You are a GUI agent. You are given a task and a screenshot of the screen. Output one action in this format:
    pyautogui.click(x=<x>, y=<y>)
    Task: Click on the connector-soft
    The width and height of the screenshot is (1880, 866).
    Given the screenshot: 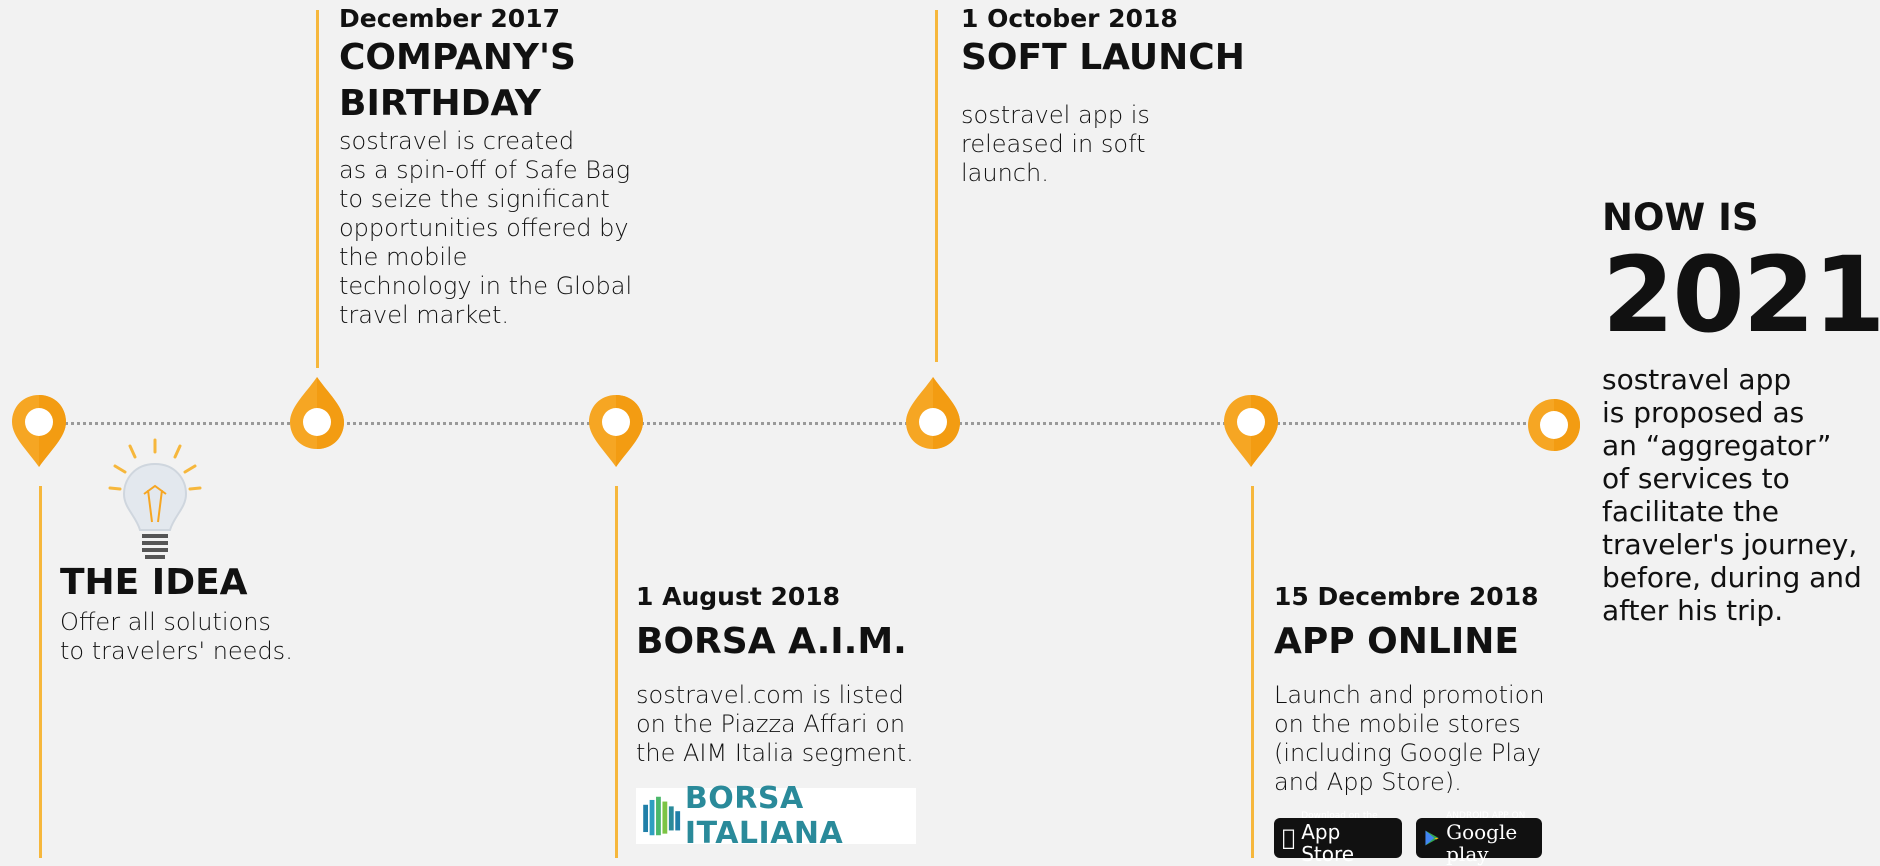 What is the action you would take?
    pyautogui.click(x=936, y=186)
    